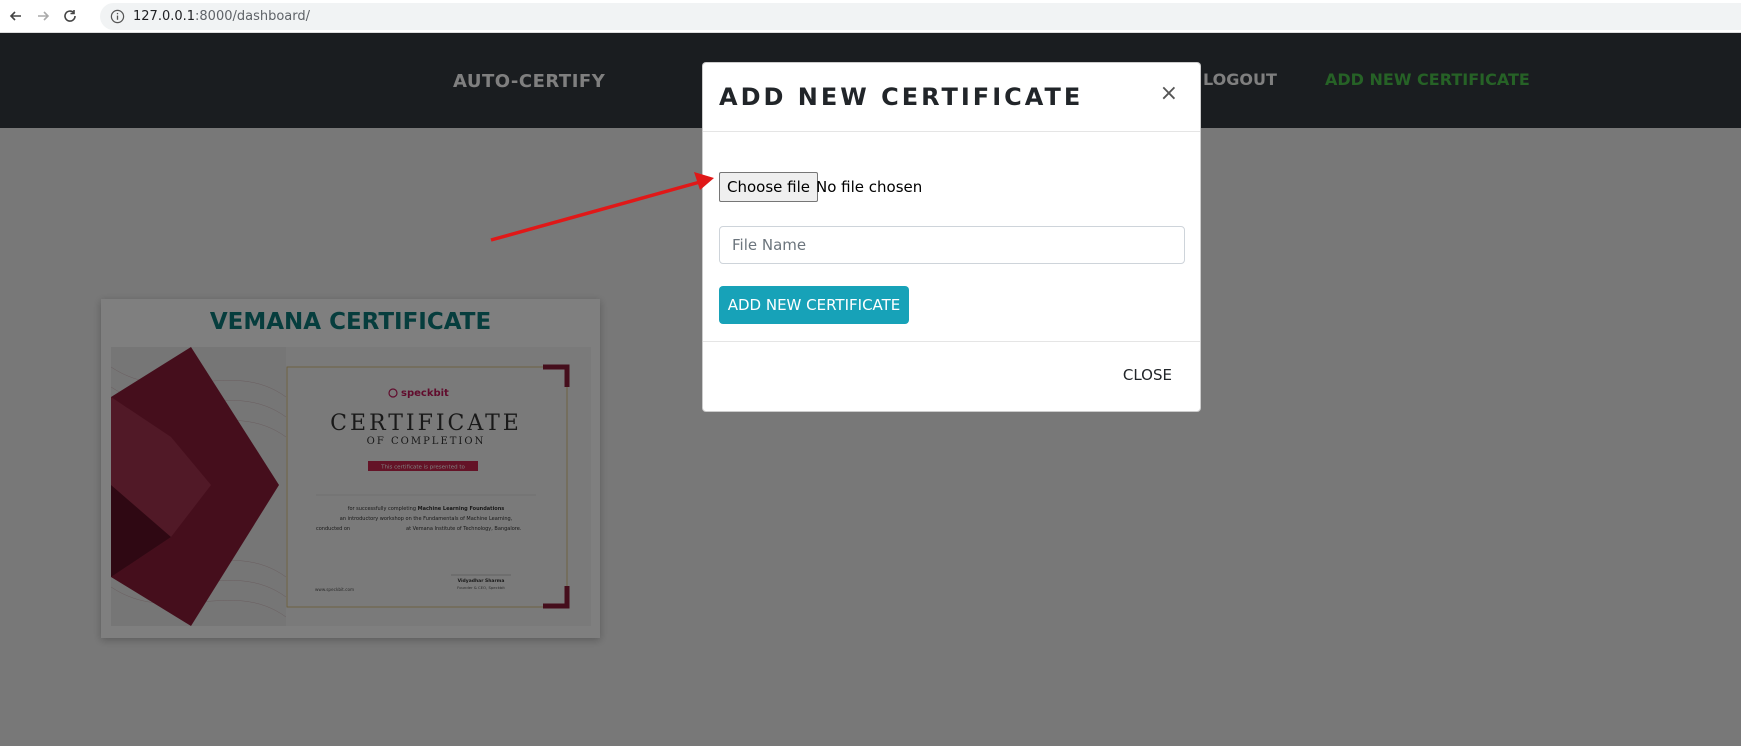 The width and height of the screenshot is (1741, 746). What do you see at coordinates (952, 245) in the screenshot?
I see `file-name-input` at bounding box center [952, 245].